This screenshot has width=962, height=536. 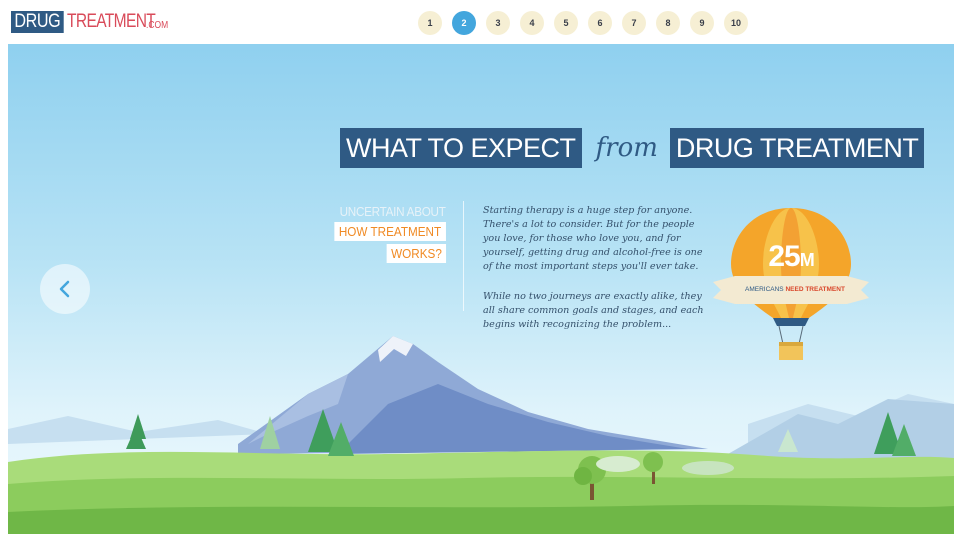 I want to click on headline-from: from, so click(x=626, y=148).